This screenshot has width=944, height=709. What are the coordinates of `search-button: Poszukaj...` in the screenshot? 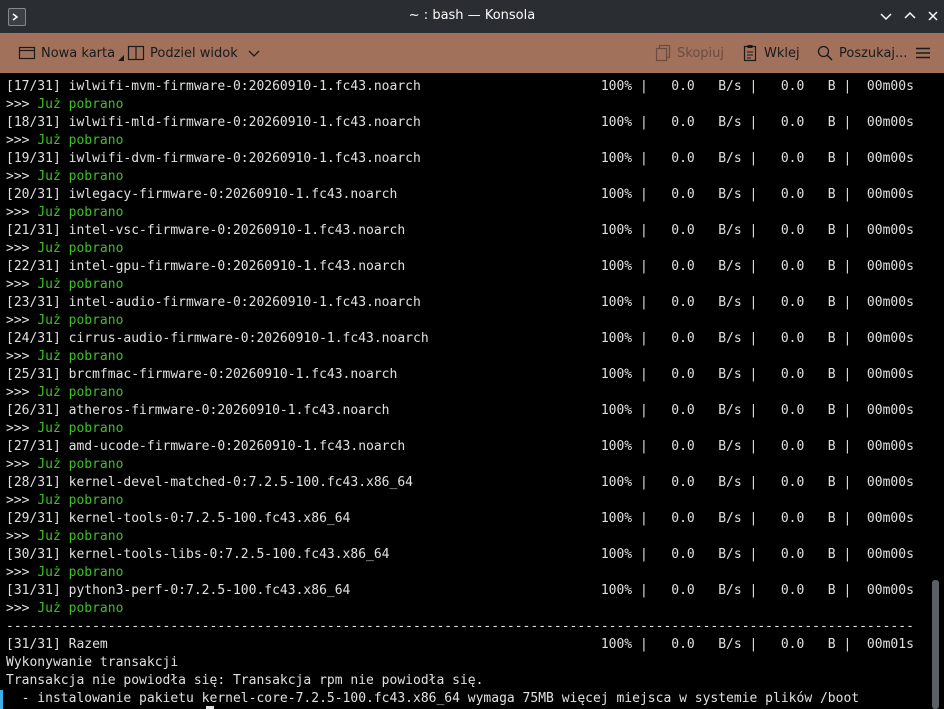 It's located at (861, 53).